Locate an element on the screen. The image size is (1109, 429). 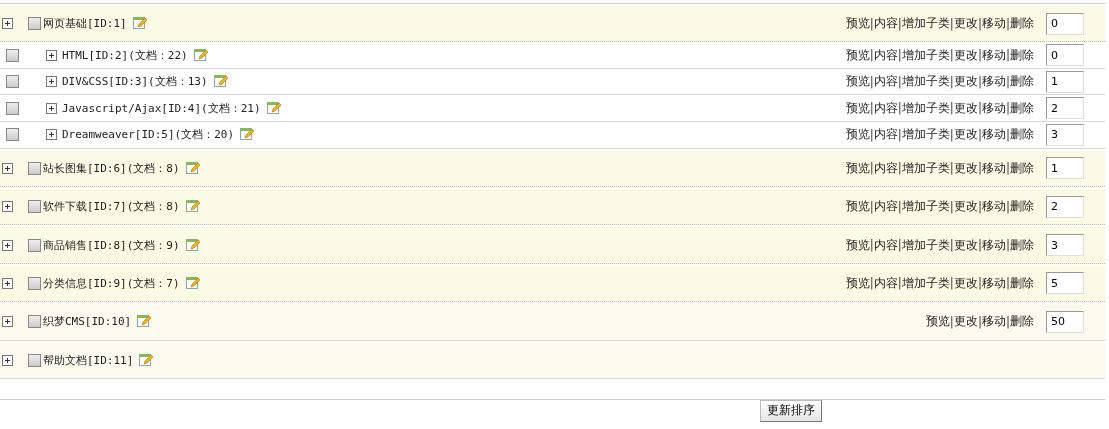
order-input: 5 is located at coordinates (1065, 283).